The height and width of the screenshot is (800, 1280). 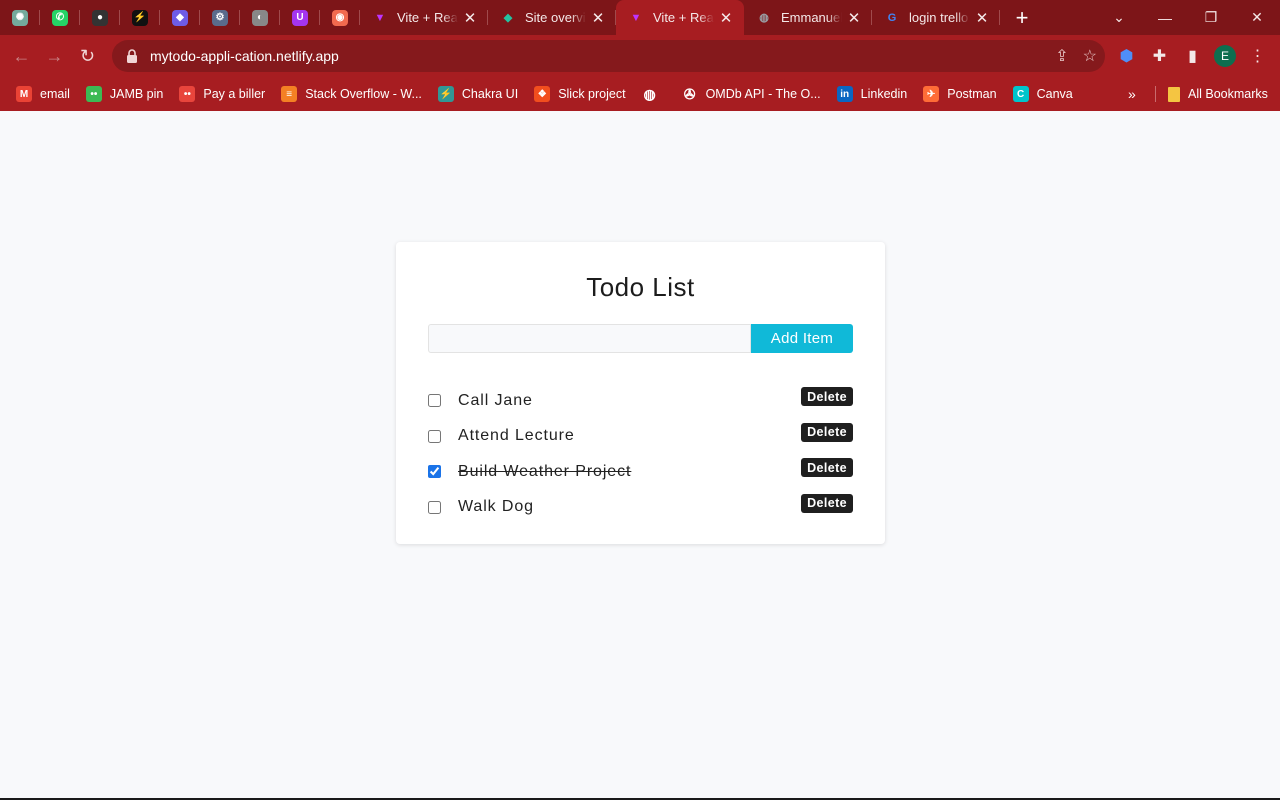 I want to click on pinned-tab: U, so click(x=300, y=17).